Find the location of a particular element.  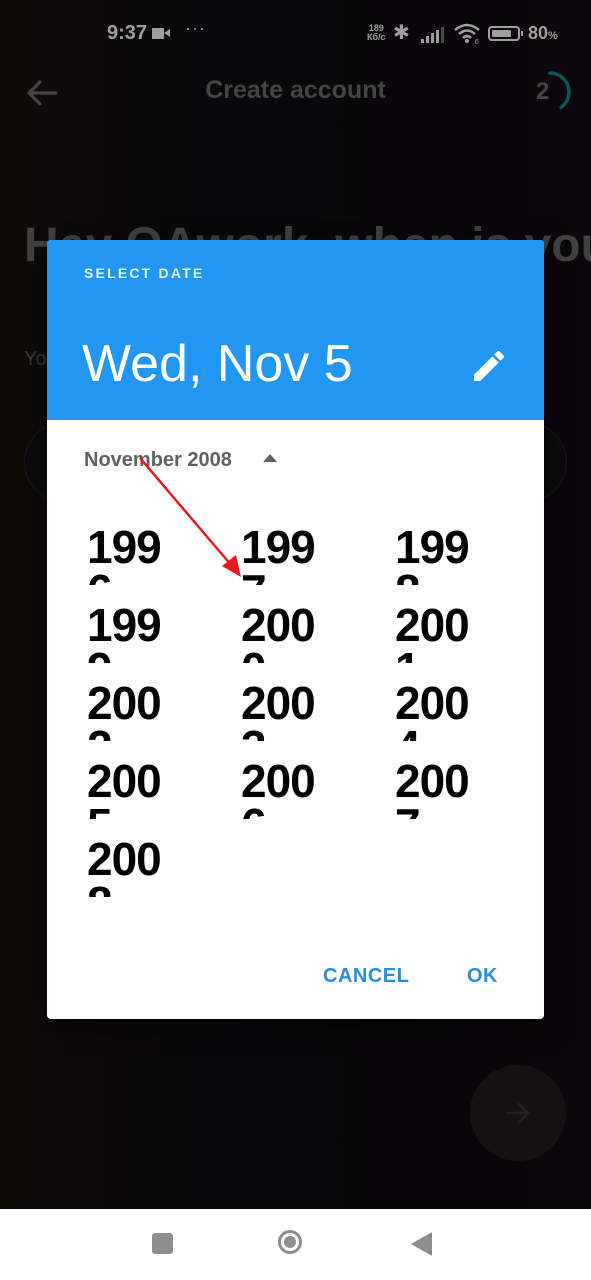

year-option: 1997 is located at coordinates (287, 555).